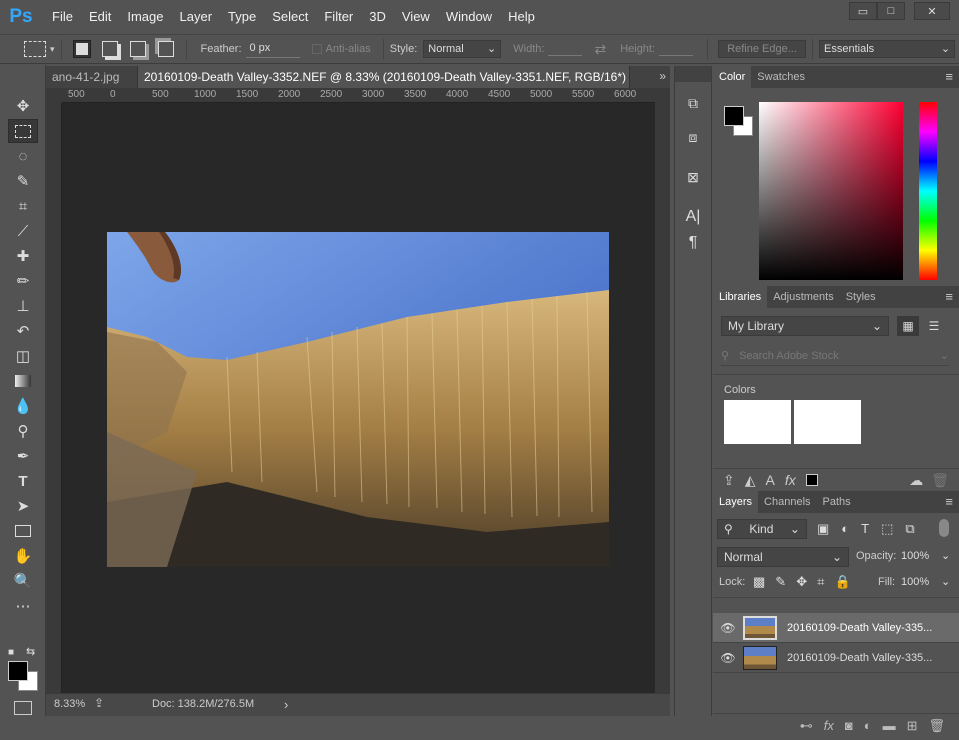 The width and height of the screenshot is (959, 740). Describe the element at coordinates (23, 556) in the screenshot. I see `hand-icon: ✋` at that location.